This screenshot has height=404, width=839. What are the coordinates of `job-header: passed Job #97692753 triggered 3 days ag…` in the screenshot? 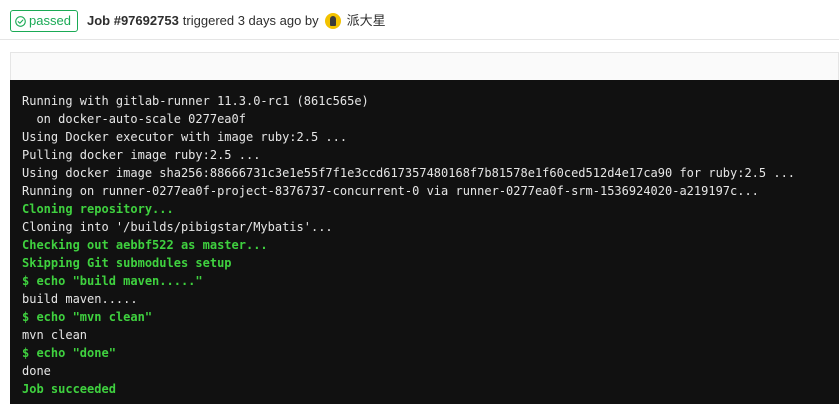 It's located at (419, 20).